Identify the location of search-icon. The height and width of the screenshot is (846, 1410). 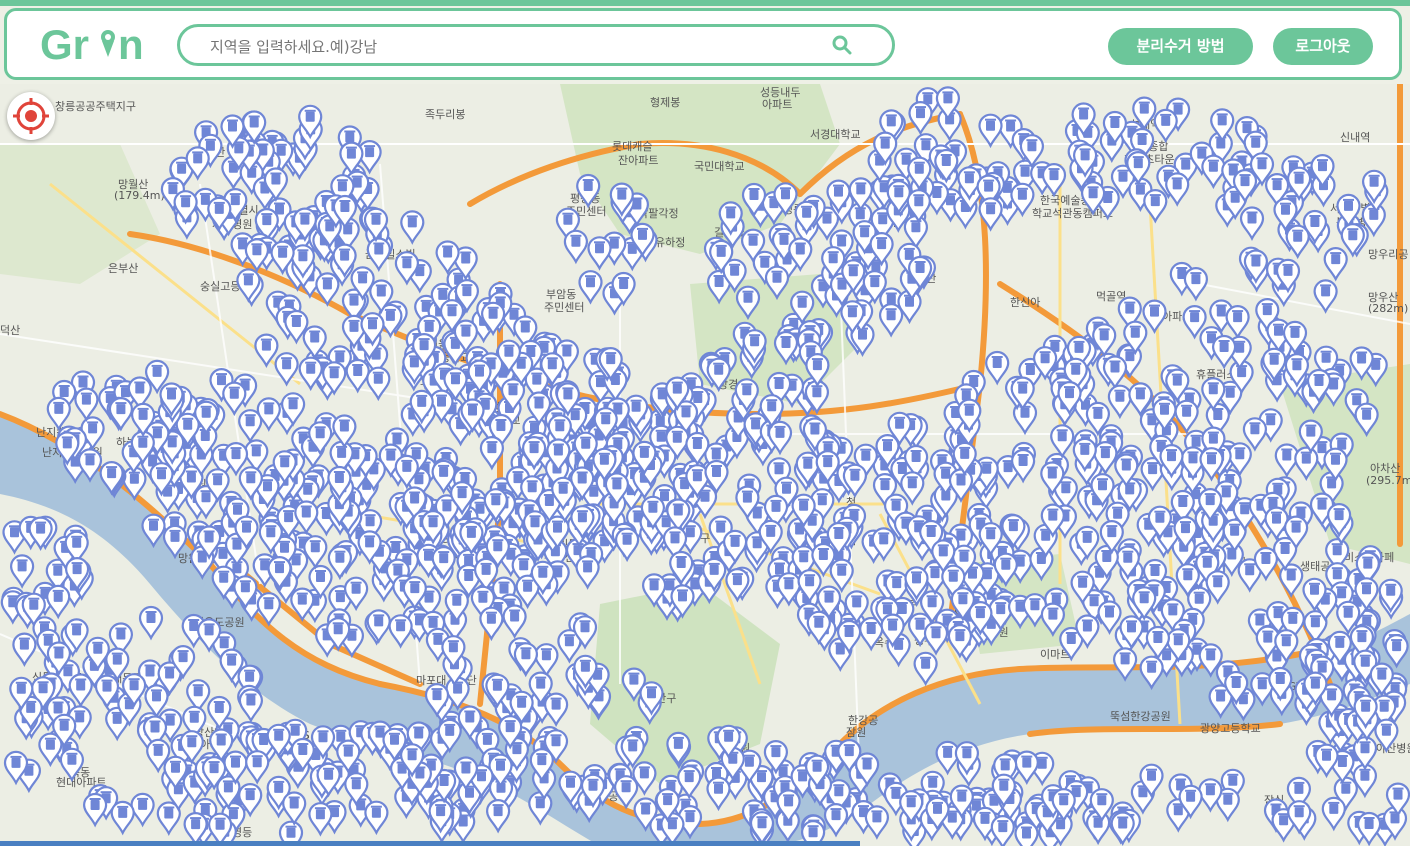
(842, 45).